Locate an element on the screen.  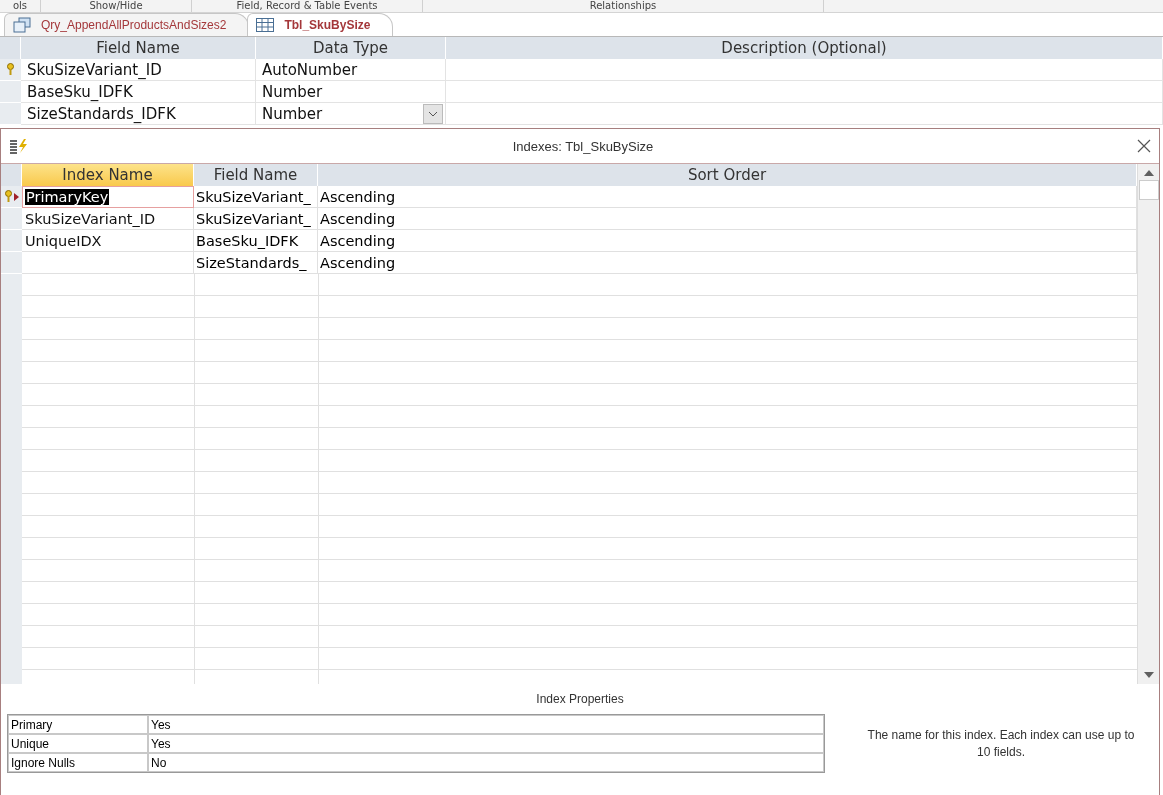
close-icon is located at coordinates (1144, 146).